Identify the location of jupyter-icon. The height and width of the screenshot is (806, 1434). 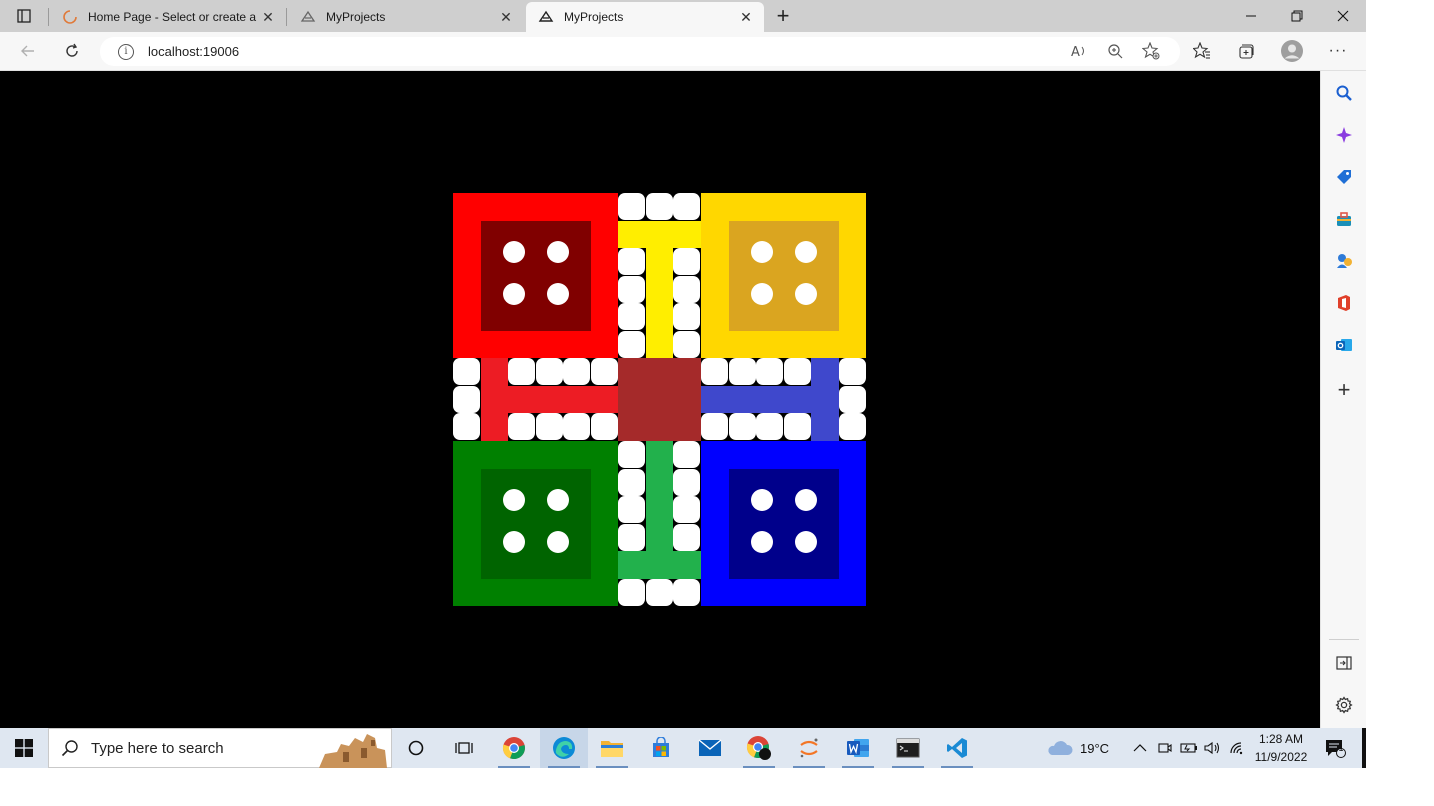
(809, 748).